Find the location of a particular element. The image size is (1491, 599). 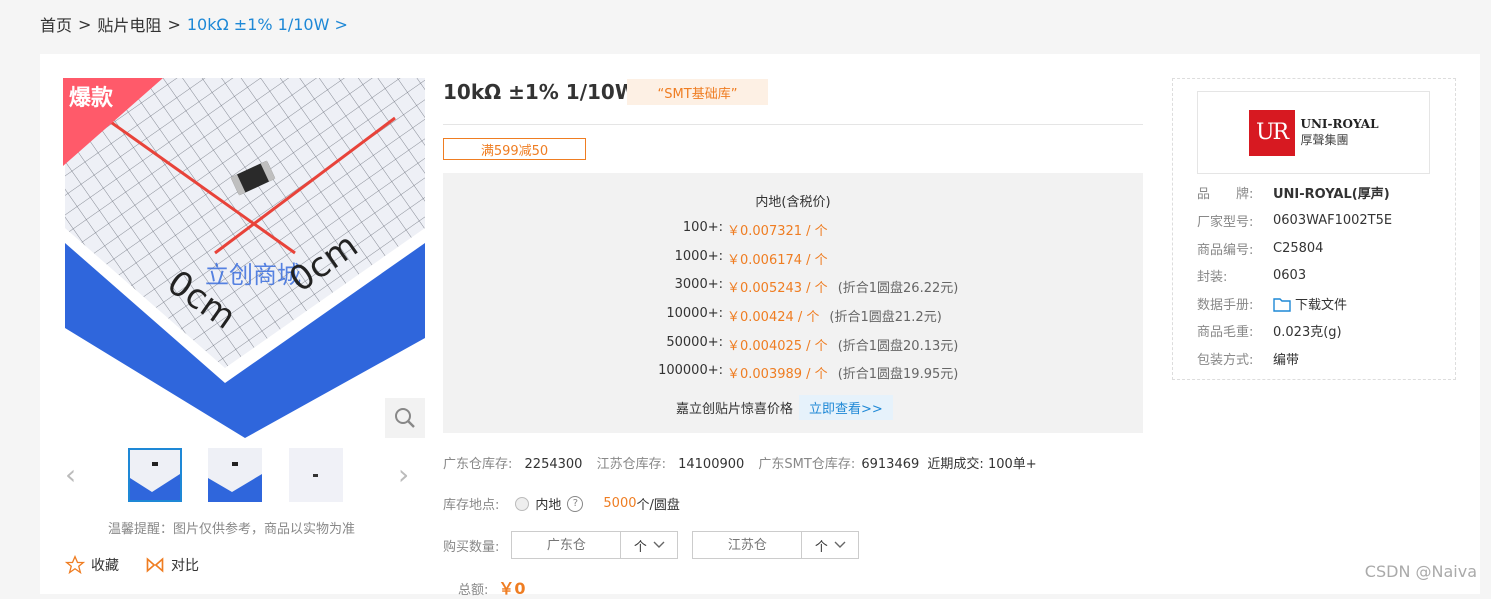

compare-button: 对比 is located at coordinates (172, 565).